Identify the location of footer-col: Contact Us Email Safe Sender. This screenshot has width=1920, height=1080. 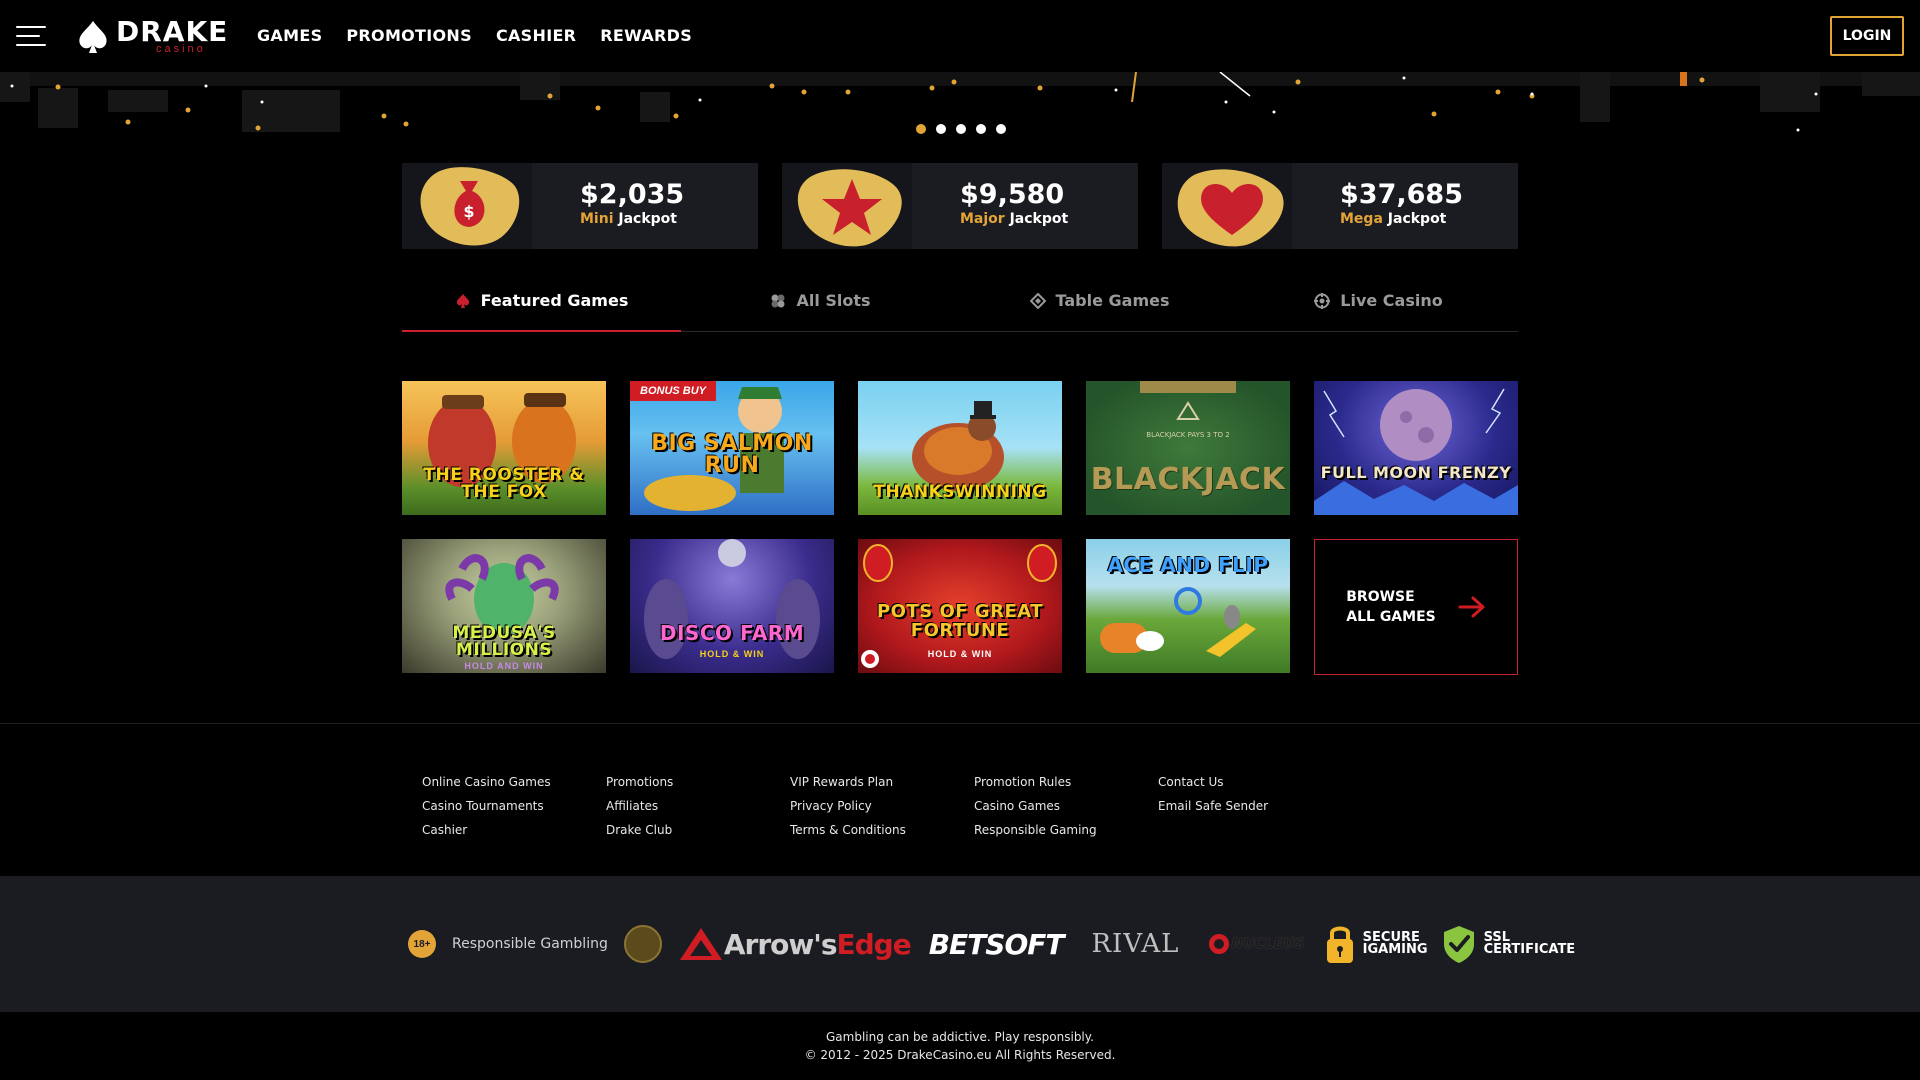
(1250, 806).